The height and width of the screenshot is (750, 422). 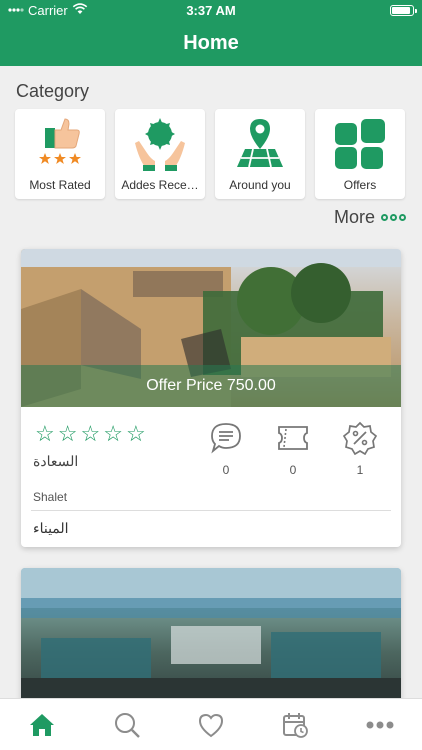 I want to click on category-row: Most Rated Addes Rece… Around you Offers, so click(x=211, y=155).